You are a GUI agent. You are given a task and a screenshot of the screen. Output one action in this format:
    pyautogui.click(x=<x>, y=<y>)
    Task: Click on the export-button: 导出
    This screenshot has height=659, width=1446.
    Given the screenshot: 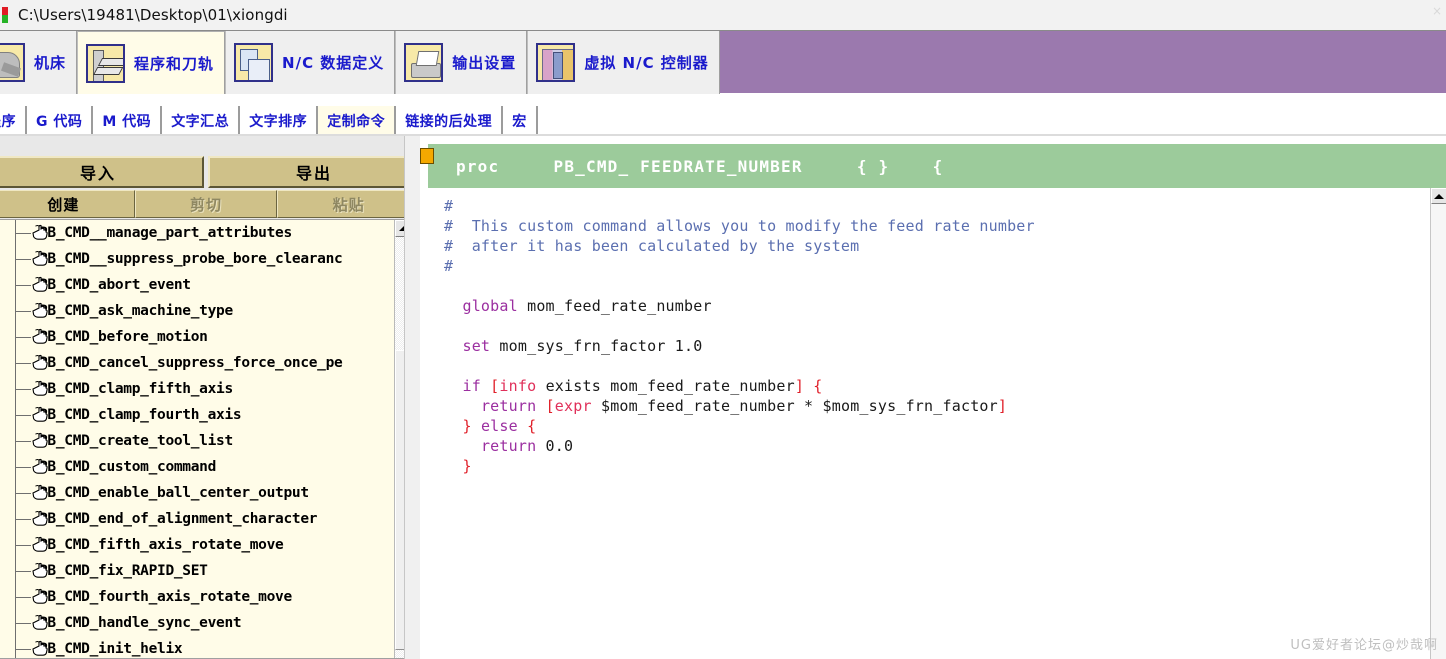 What is the action you would take?
    pyautogui.click(x=314, y=172)
    